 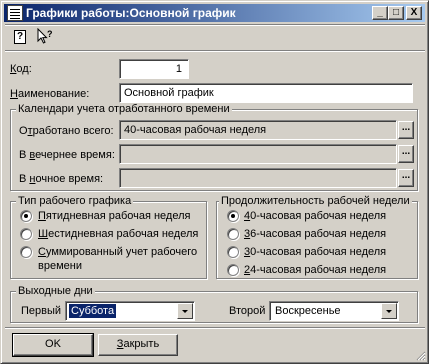 I want to click on radio-30-hour, so click(x=233, y=252).